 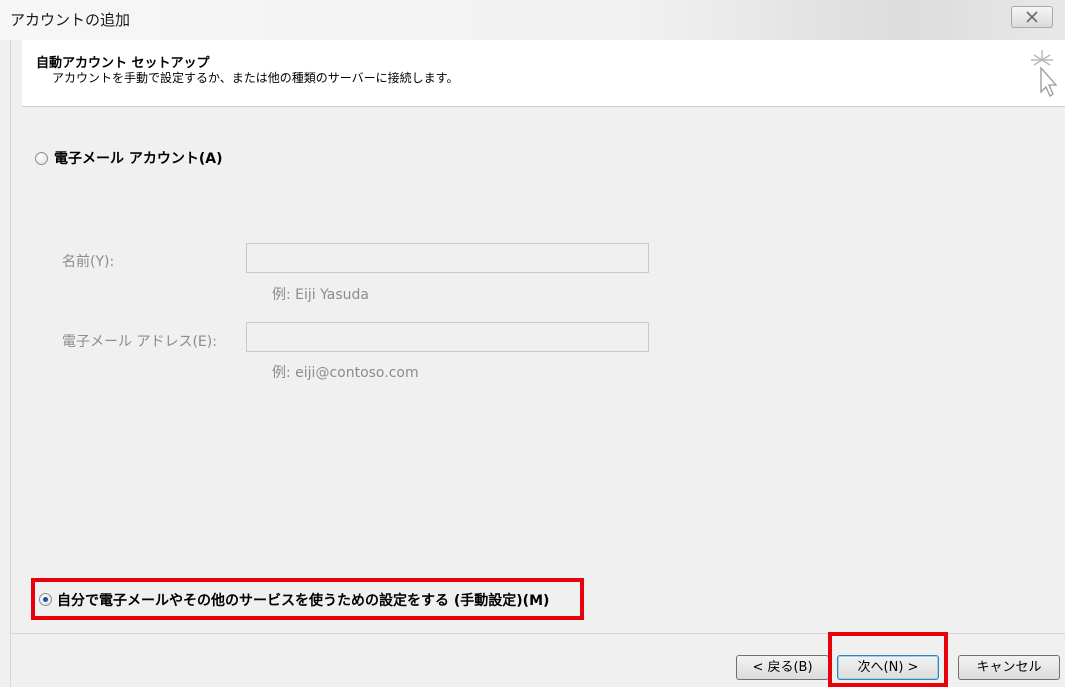 What do you see at coordinates (1009, 667) in the screenshot?
I see `cancel-button: キャンセル` at bounding box center [1009, 667].